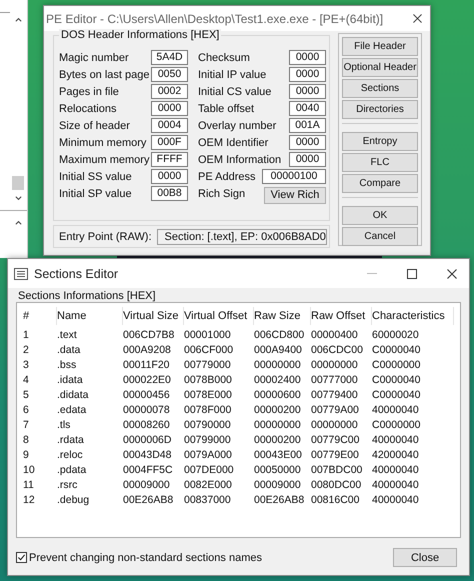  What do you see at coordinates (26, 380) in the screenshot?
I see `table-cell-text: 4` at bounding box center [26, 380].